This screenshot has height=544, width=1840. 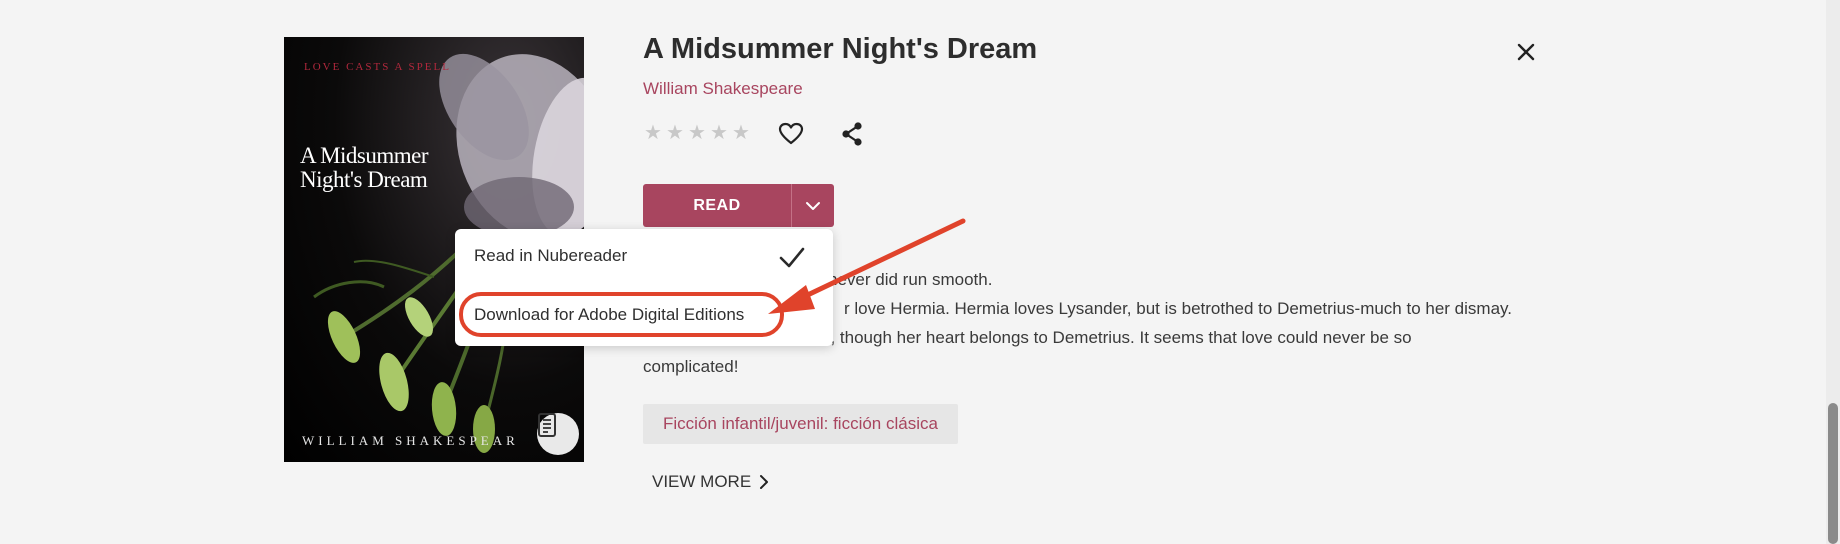 What do you see at coordinates (840, 49) in the screenshot?
I see `book-title: A Midsummer Night's Dream` at bounding box center [840, 49].